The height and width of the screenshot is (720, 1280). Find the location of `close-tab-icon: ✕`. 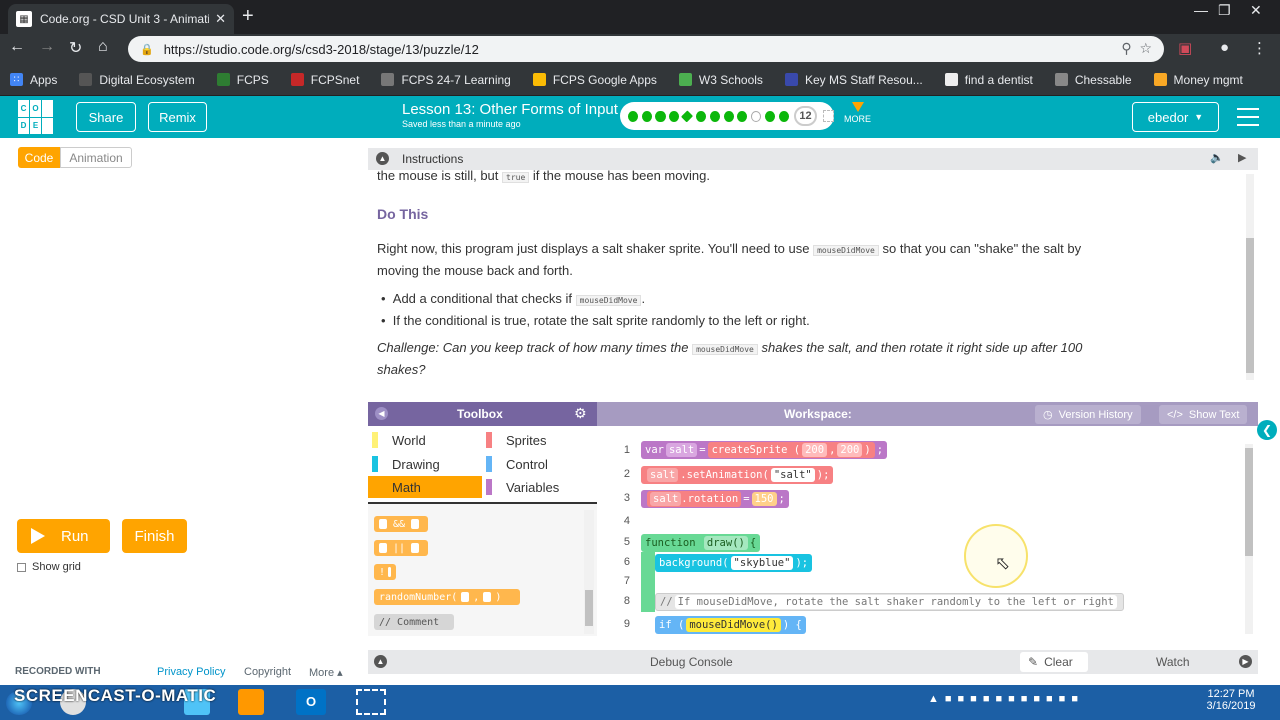

close-tab-icon: ✕ is located at coordinates (220, 19).